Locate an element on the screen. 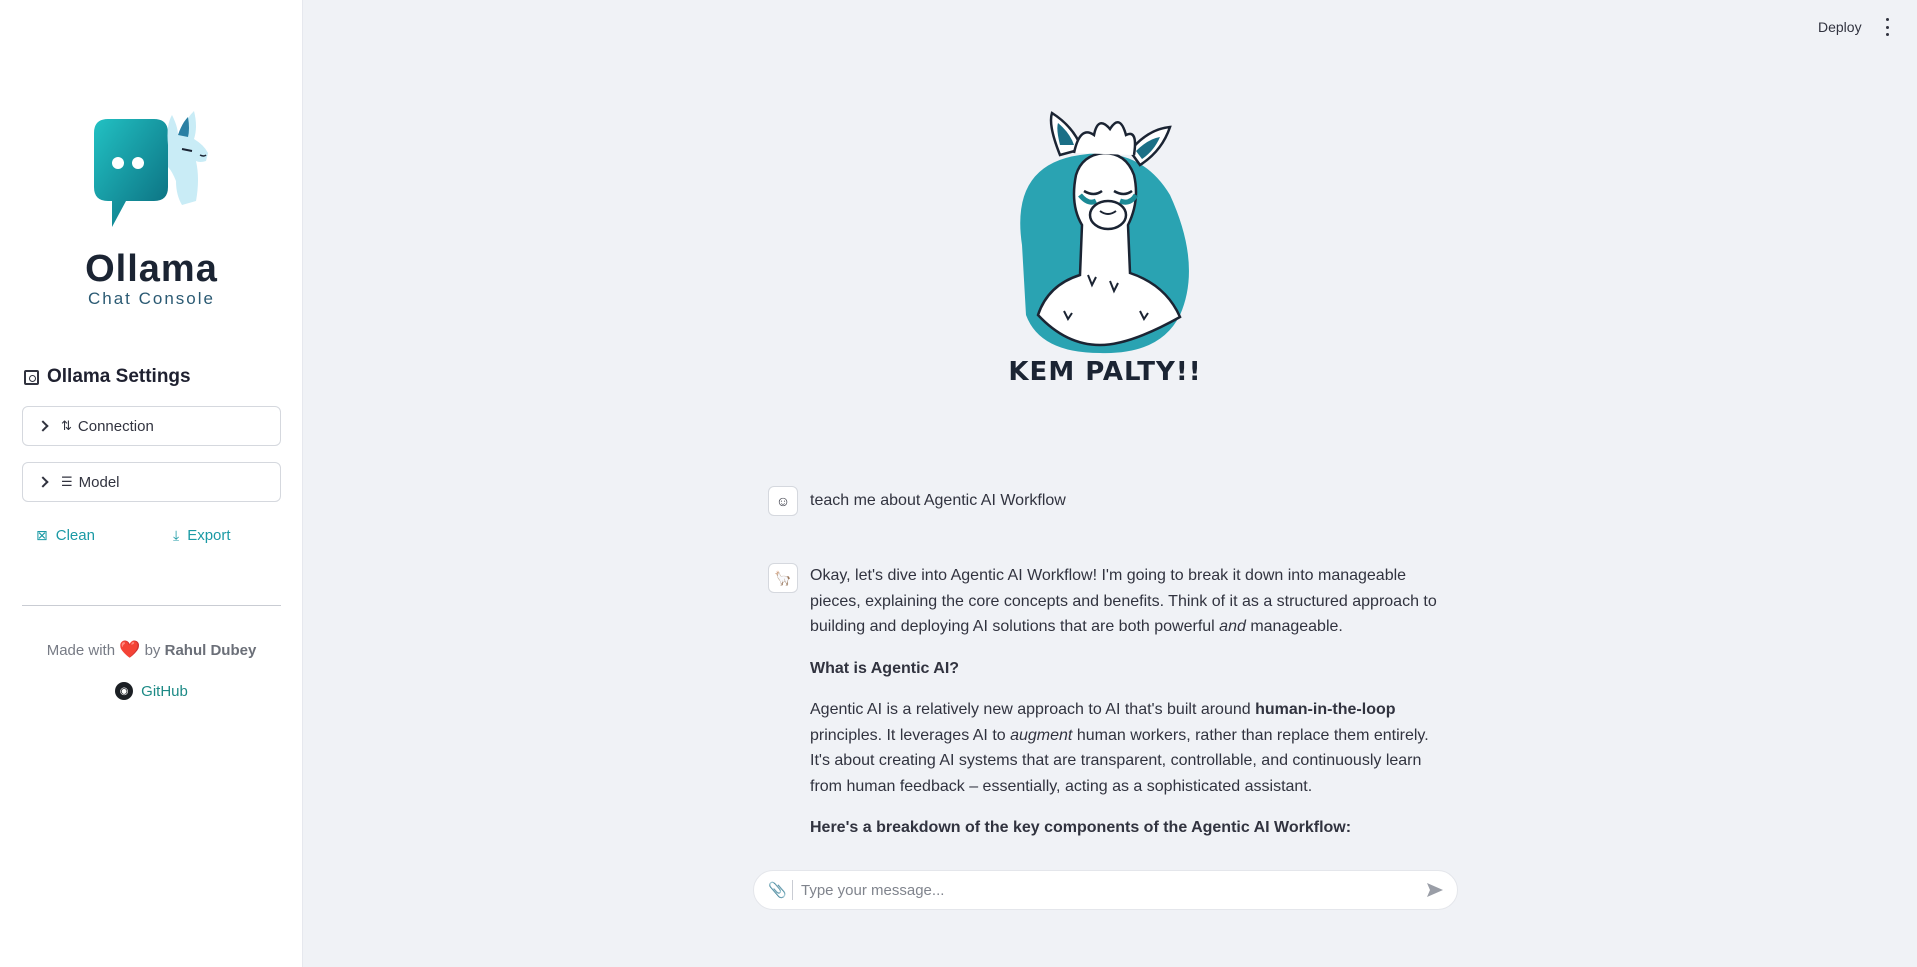 Image resolution: width=1917 pixels, height=967 pixels. send-icon is located at coordinates (1435, 890).